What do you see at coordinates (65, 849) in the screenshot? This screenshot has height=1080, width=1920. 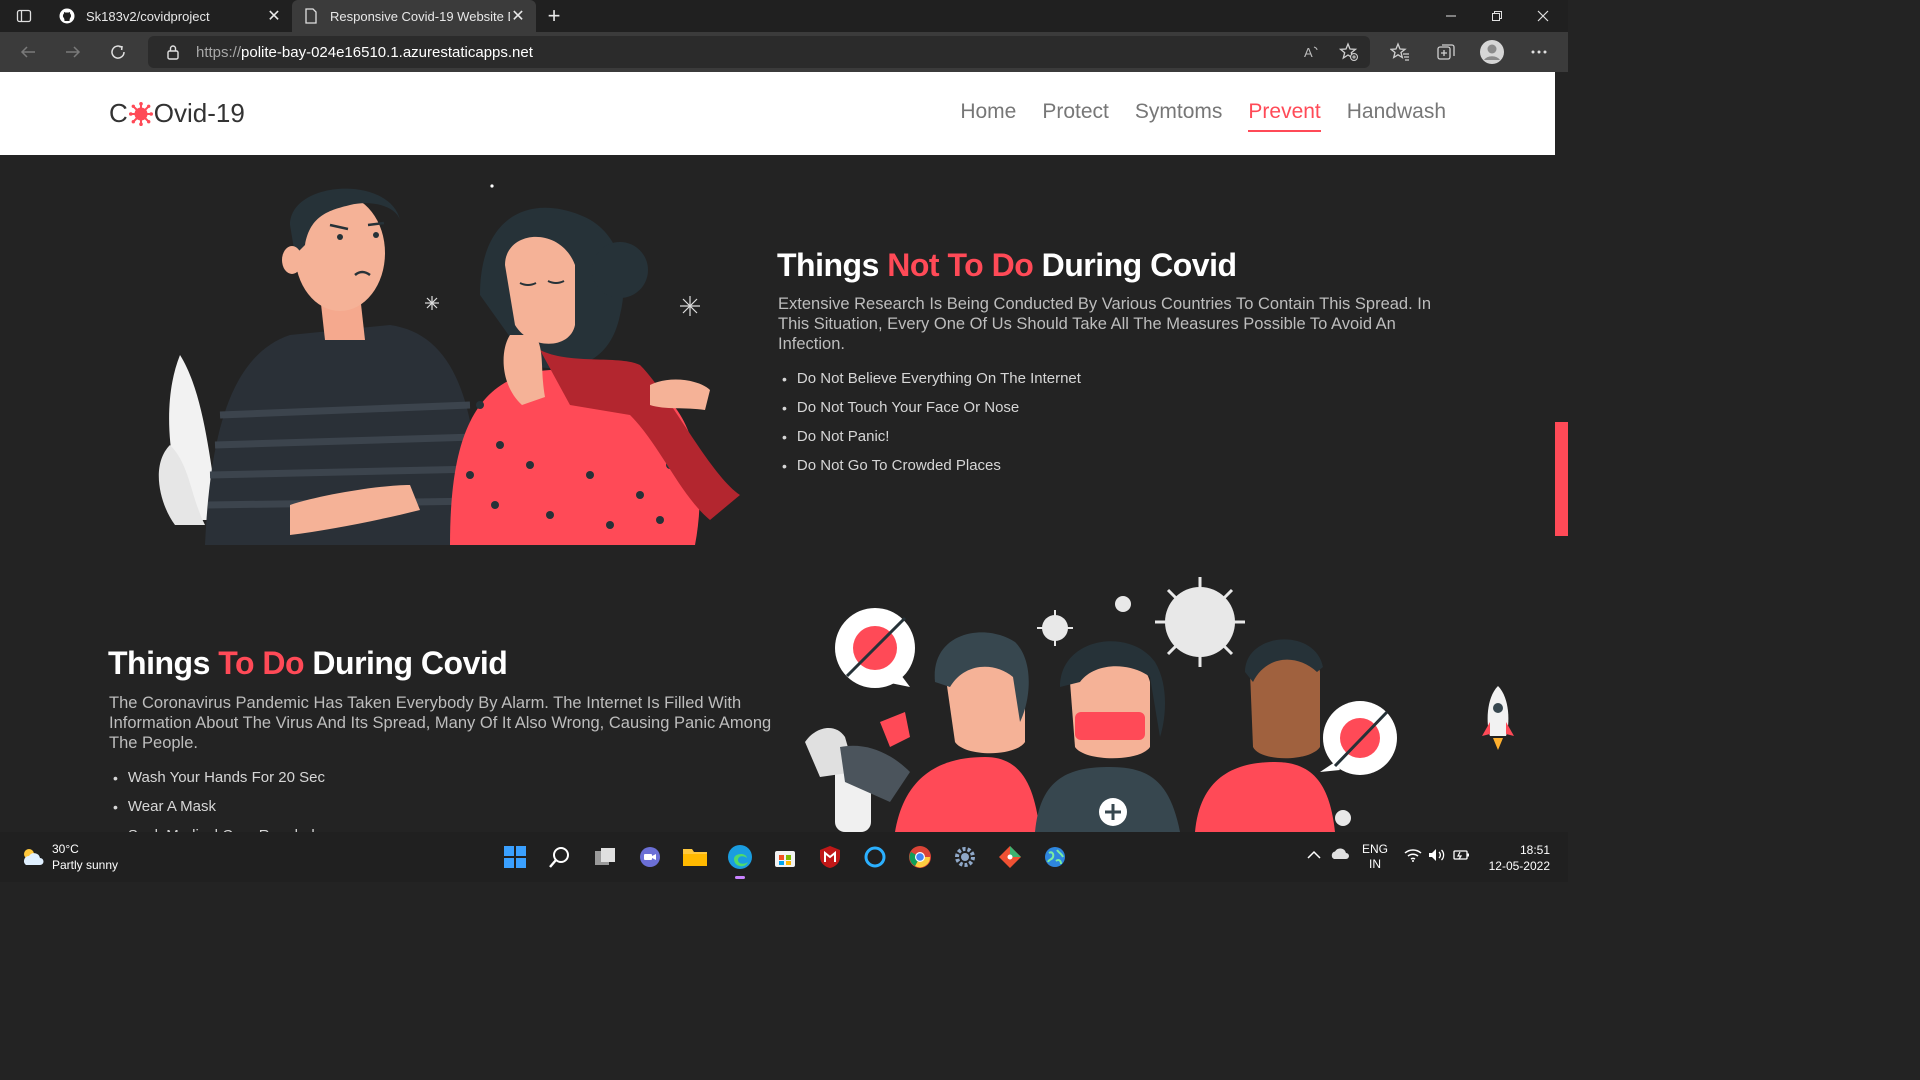 I see `weather-temp: 30°C` at bounding box center [65, 849].